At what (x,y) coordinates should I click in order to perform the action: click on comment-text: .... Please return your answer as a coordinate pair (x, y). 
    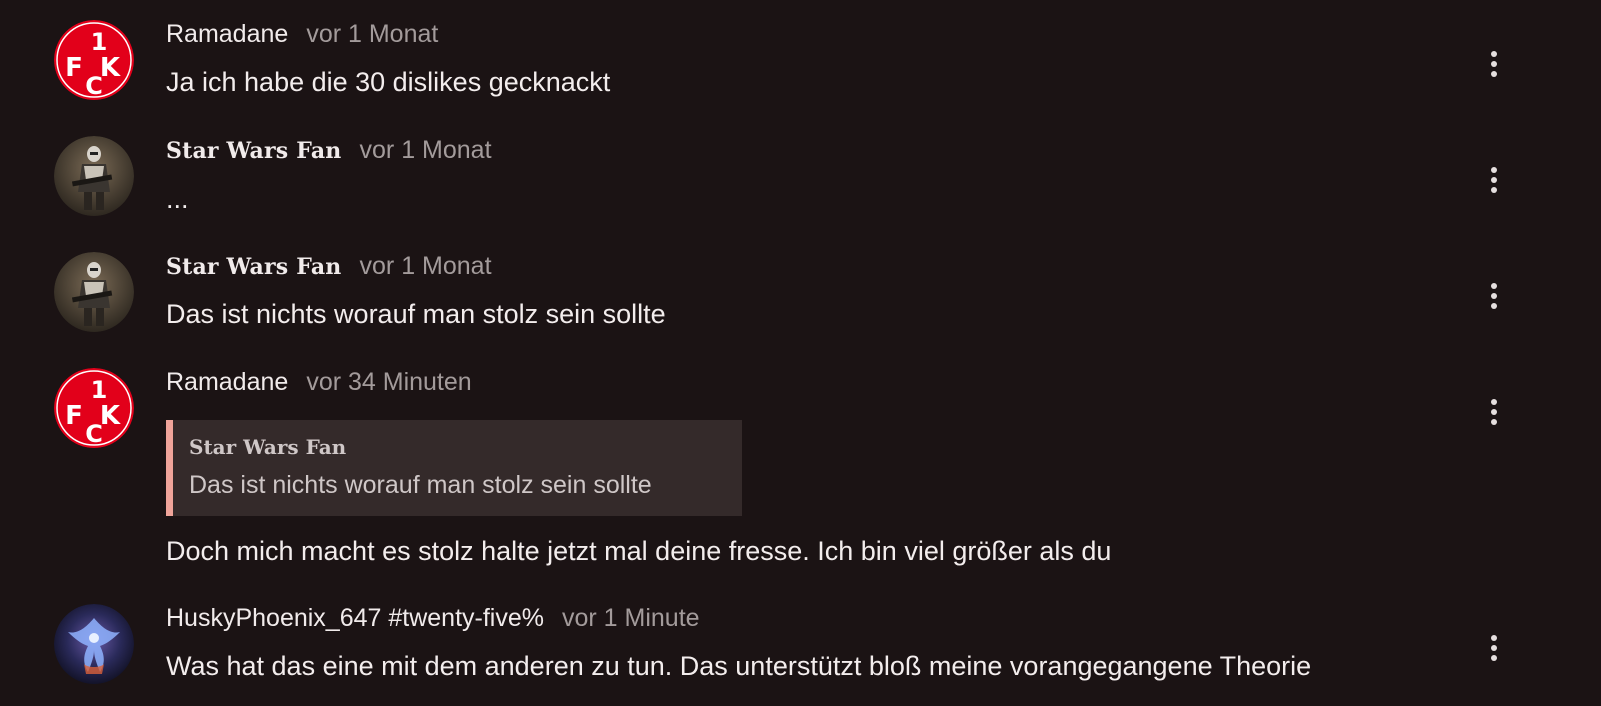
    Looking at the image, I should click on (177, 199).